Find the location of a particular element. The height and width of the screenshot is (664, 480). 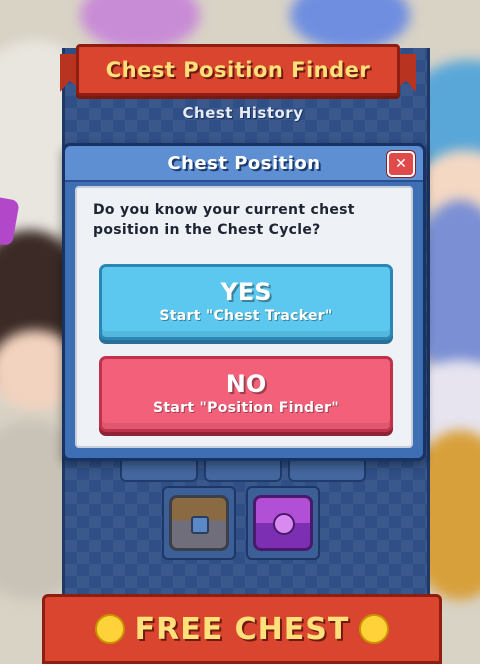

page-title: Chest Position Finder is located at coordinates (238, 70).